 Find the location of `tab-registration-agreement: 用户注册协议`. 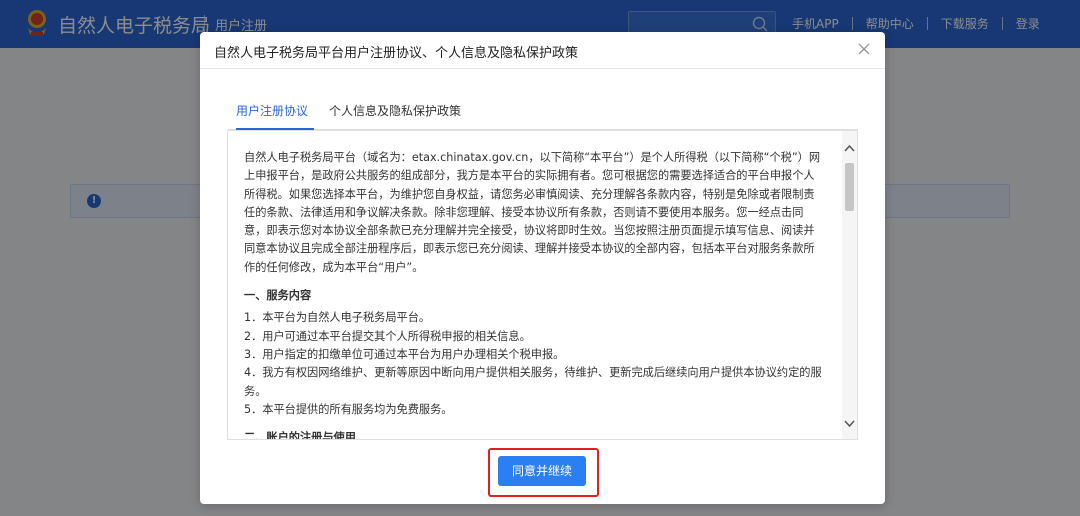

tab-registration-agreement: 用户注册协议 is located at coordinates (272, 110).